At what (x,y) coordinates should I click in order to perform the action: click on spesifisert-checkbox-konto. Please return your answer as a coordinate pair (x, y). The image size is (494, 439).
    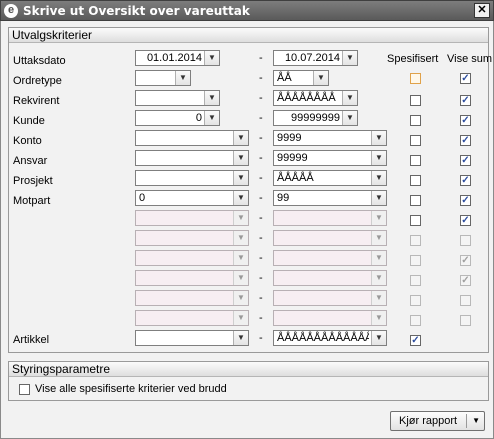
    Looking at the image, I should click on (415, 140).